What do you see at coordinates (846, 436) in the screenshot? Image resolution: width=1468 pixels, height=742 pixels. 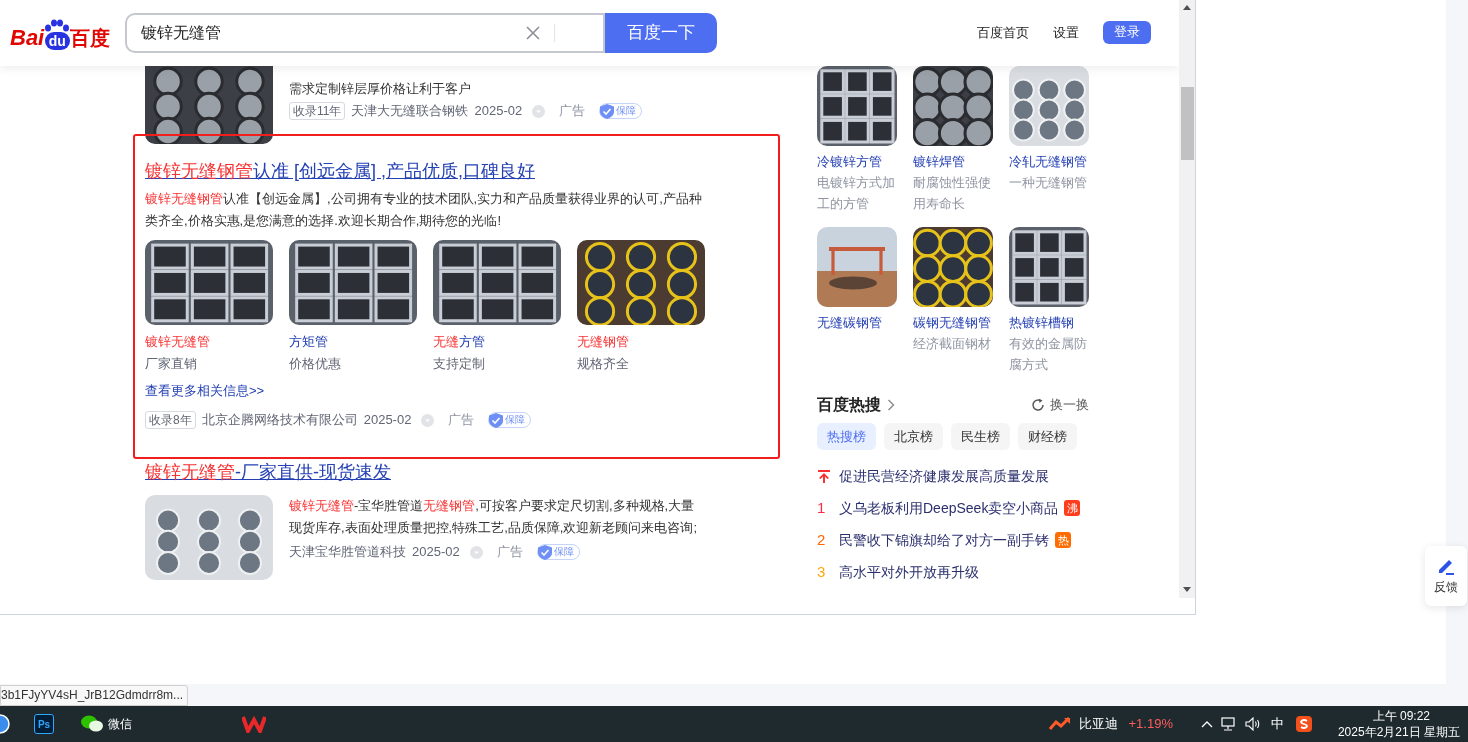 I see `ranking-tab: 热搜榜` at bounding box center [846, 436].